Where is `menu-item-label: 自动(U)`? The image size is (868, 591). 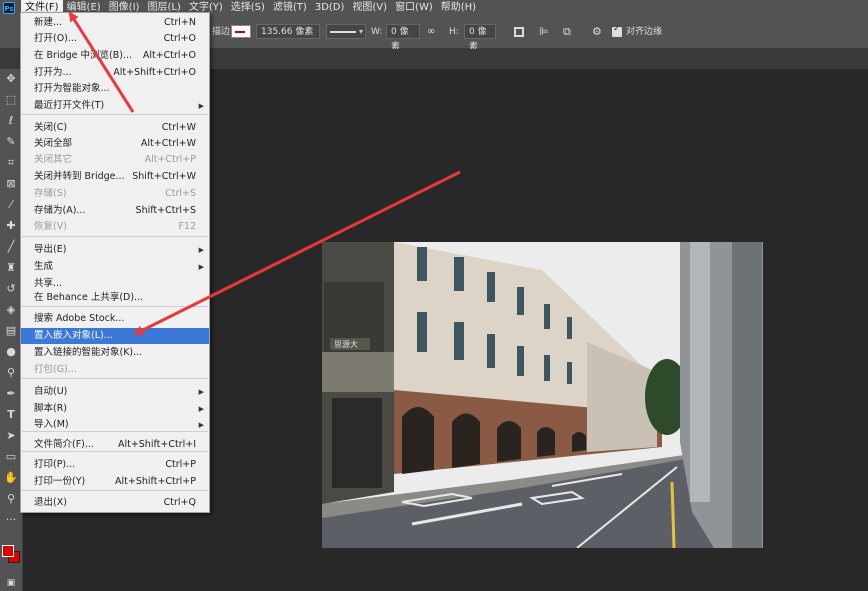
menu-item-label: 自动(U) is located at coordinates (51, 391).